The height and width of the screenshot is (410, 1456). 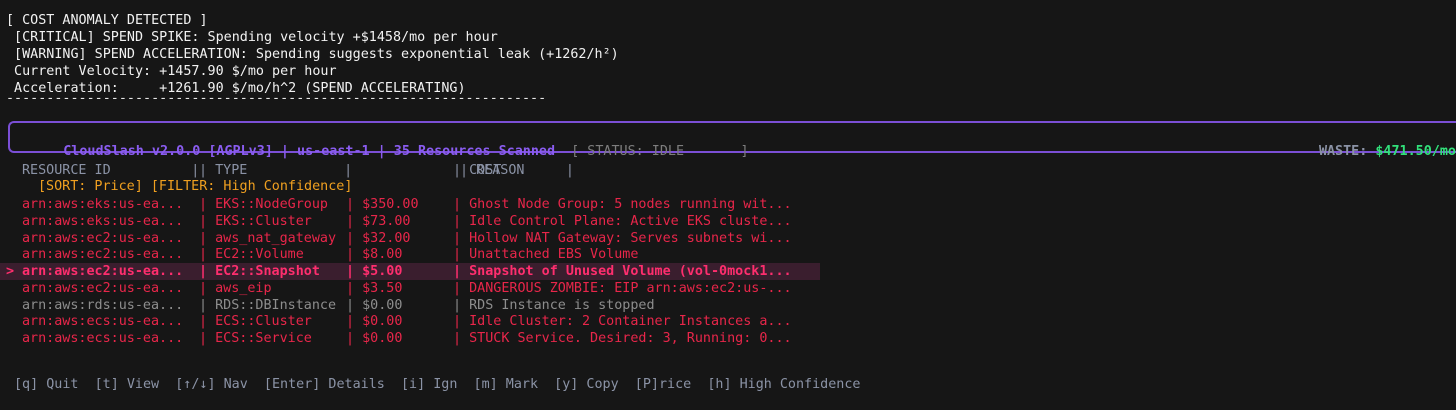 What do you see at coordinates (660, 151) in the screenshot?
I see `status-indicator: [ STATUS: IDLE ]` at bounding box center [660, 151].